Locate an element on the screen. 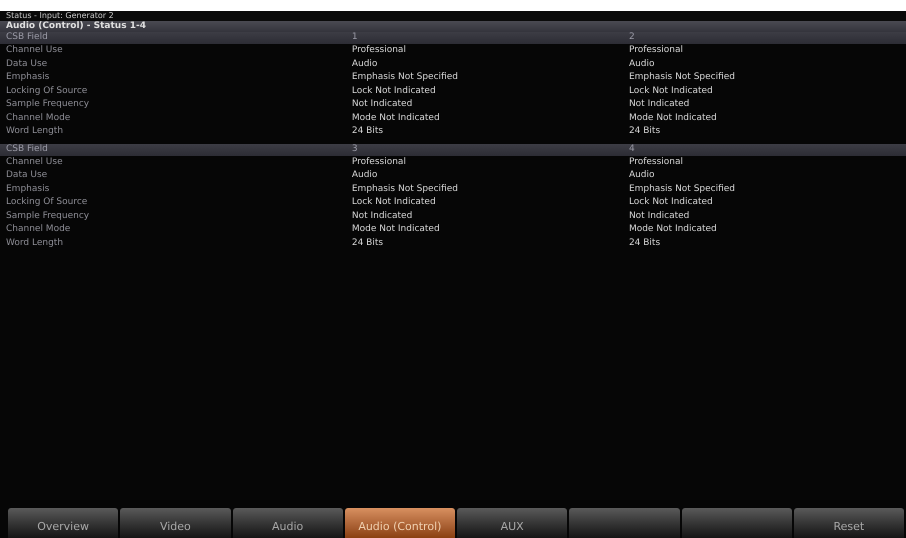 This screenshot has width=906, height=538. section-title: Audio (Control) - Status 1-4 is located at coordinates (453, 26).